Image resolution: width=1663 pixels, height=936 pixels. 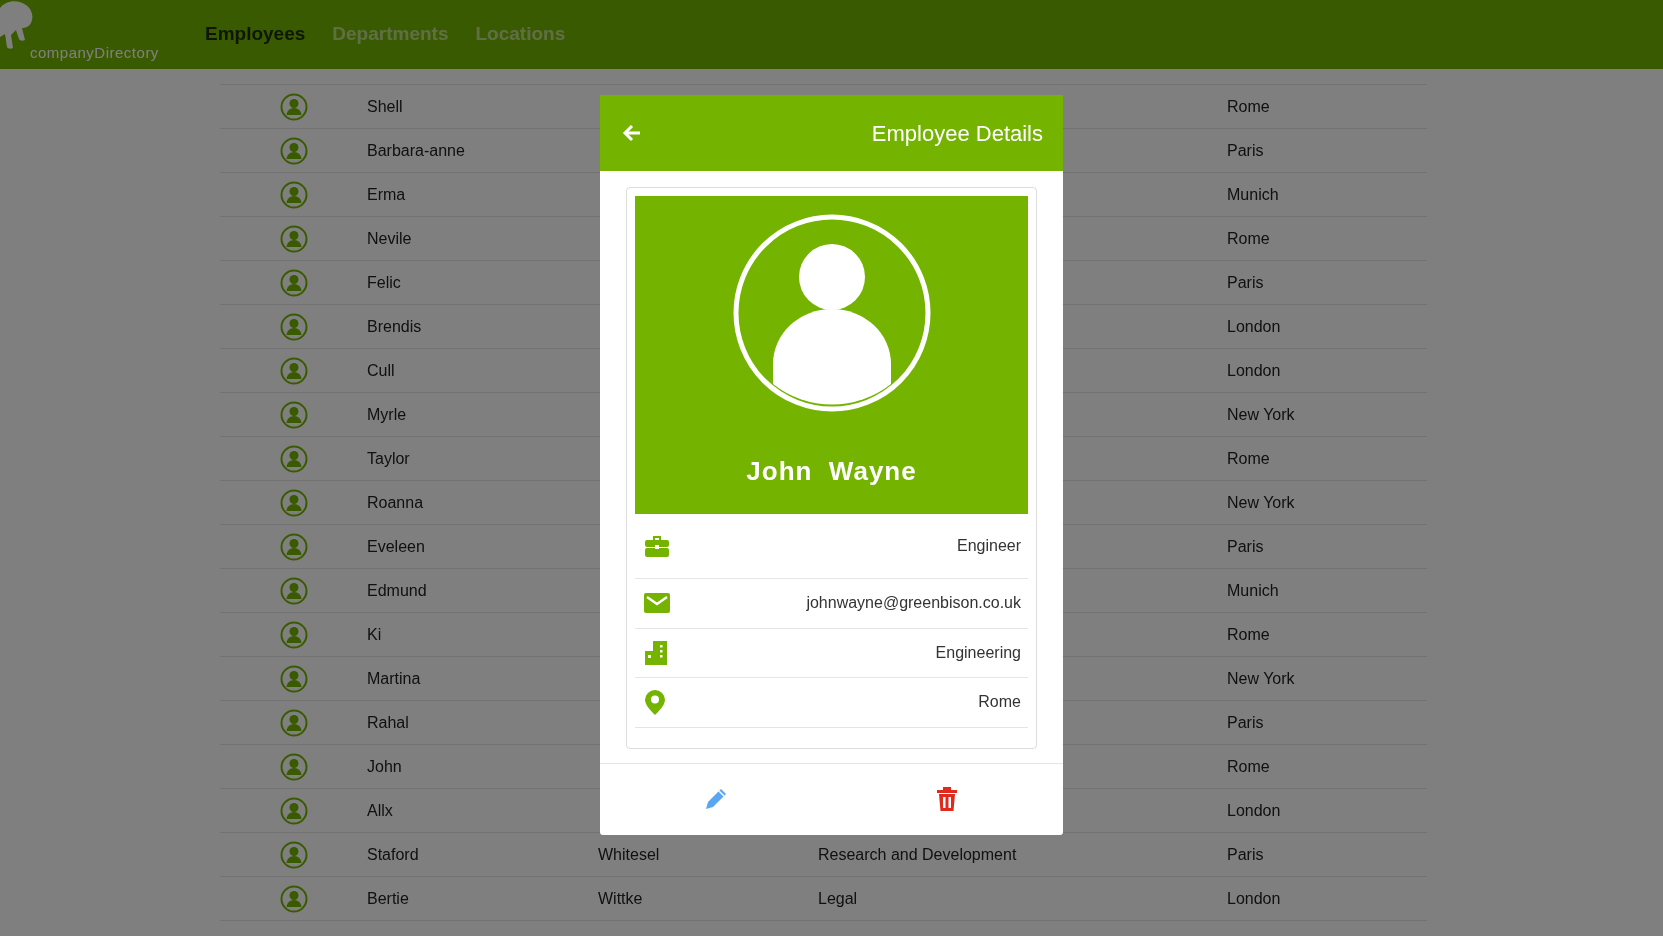 What do you see at coordinates (384, 766) in the screenshot?
I see `first-name: John` at bounding box center [384, 766].